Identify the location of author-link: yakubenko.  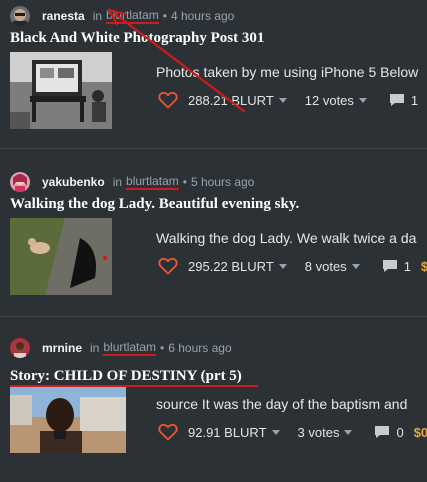
(73, 182).